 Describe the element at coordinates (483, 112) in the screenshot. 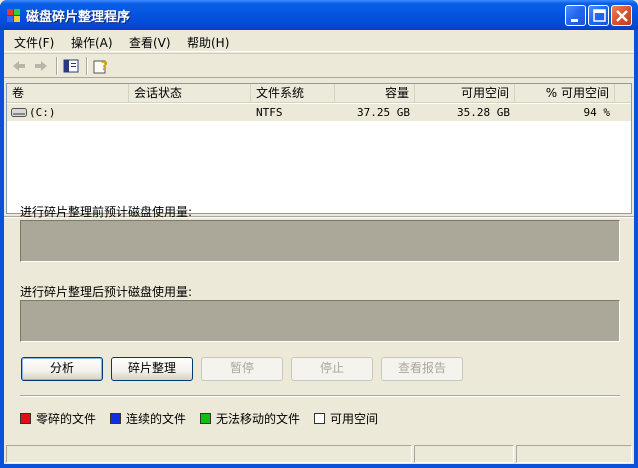

I see `free-space: 35.28 GB` at that location.